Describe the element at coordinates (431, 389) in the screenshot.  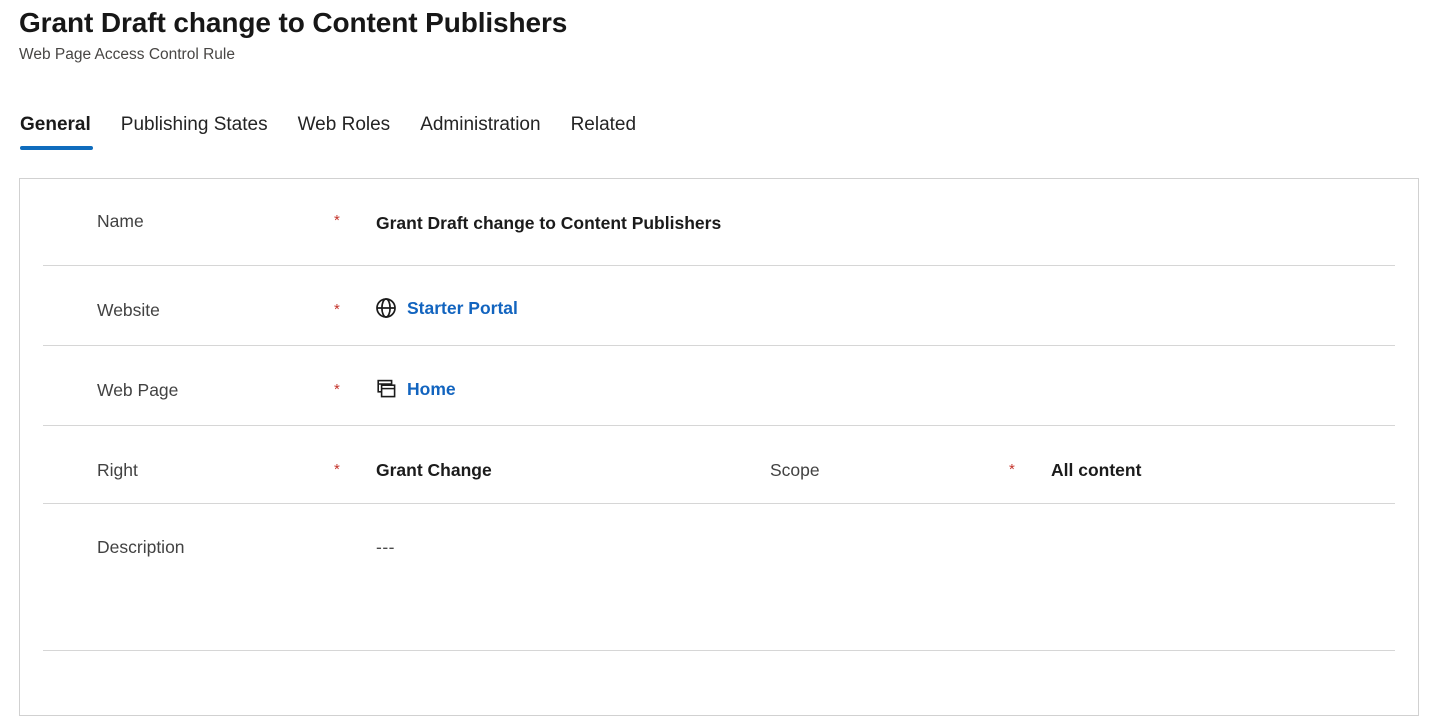
I see `field-value-web-page-link: Home` at that location.